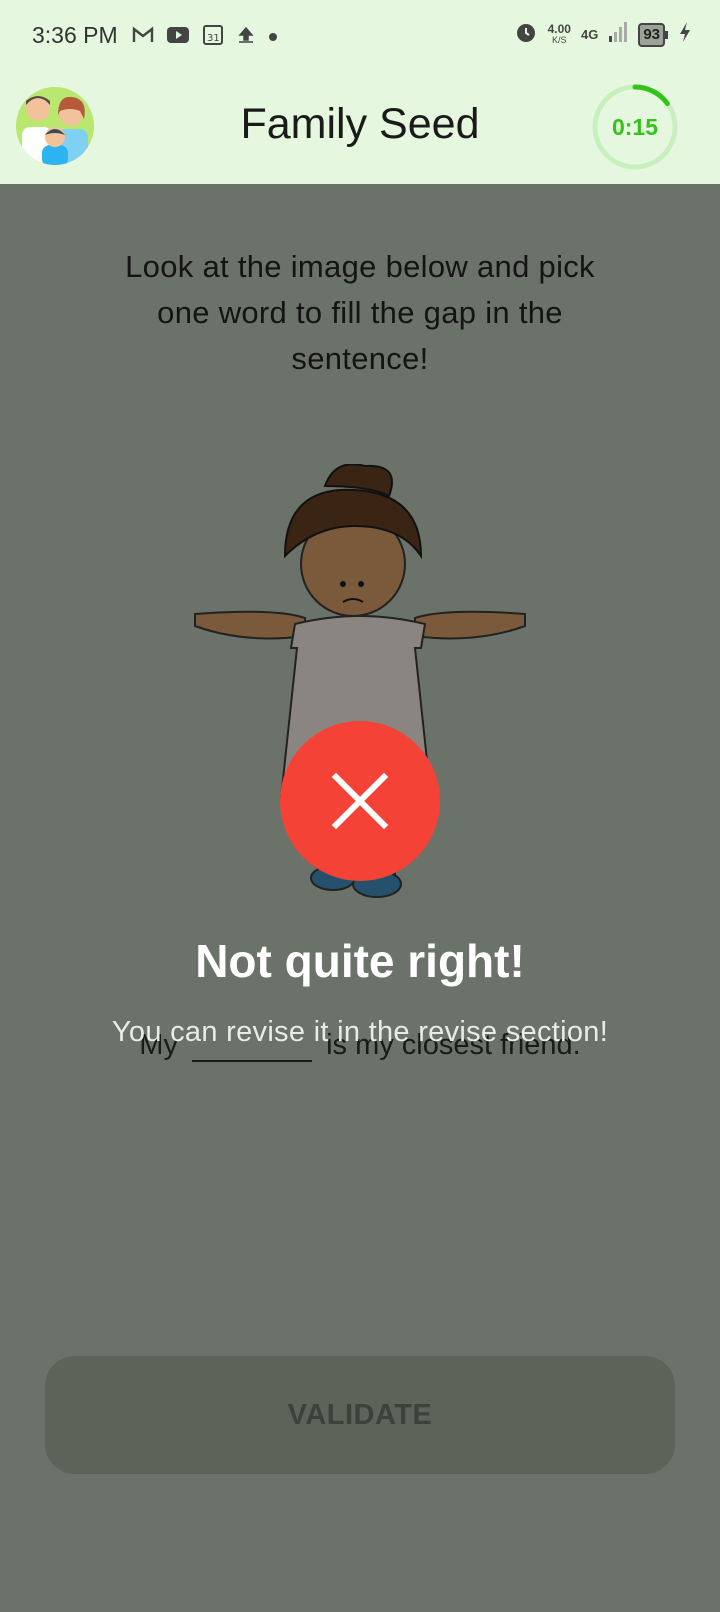 The width and height of the screenshot is (720, 1612). I want to click on close-icon, so click(360, 801).